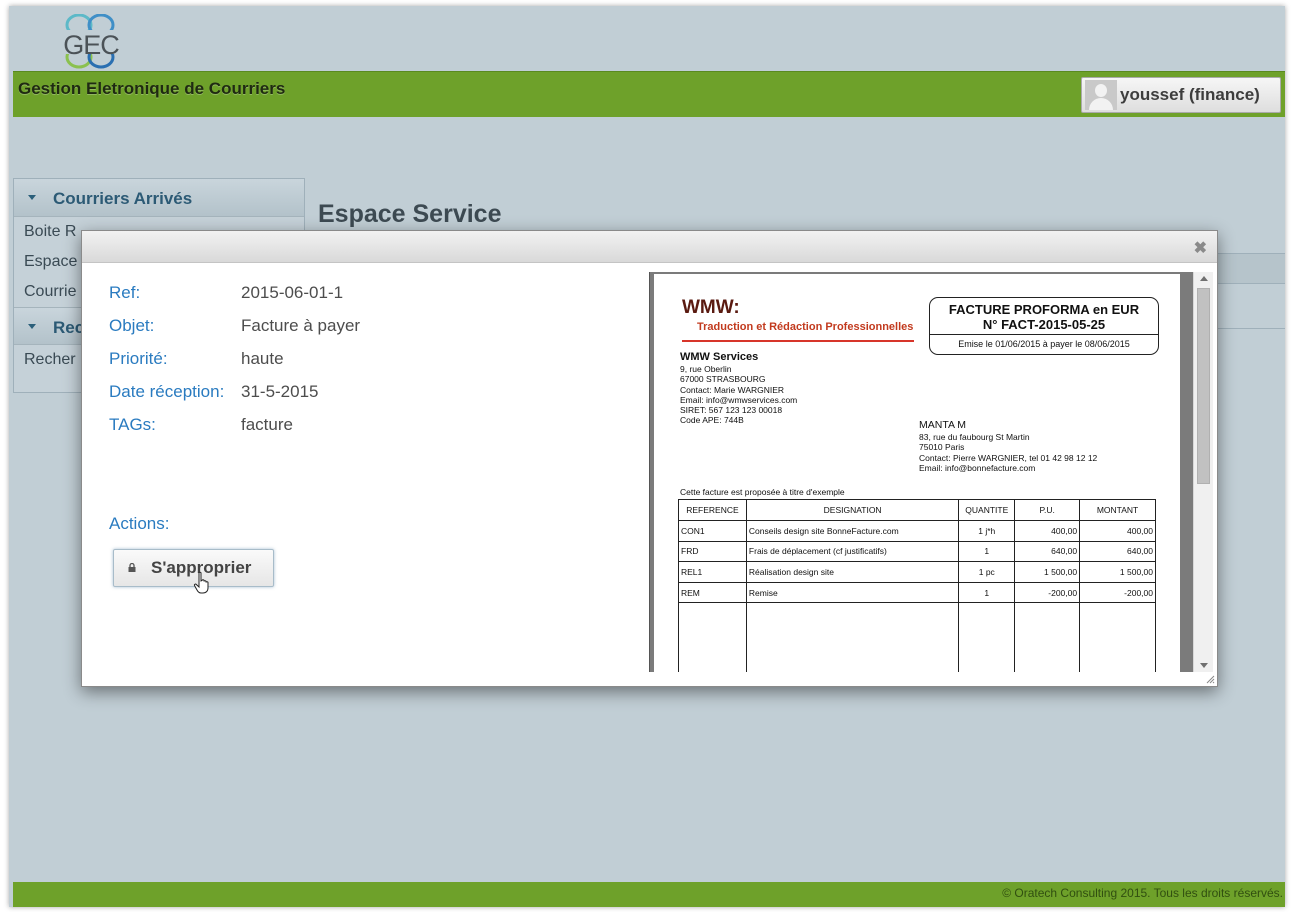 The height and width of the screenshot is (912, 1293). I want to click on scroll-up-icon, so click(1204, 278).